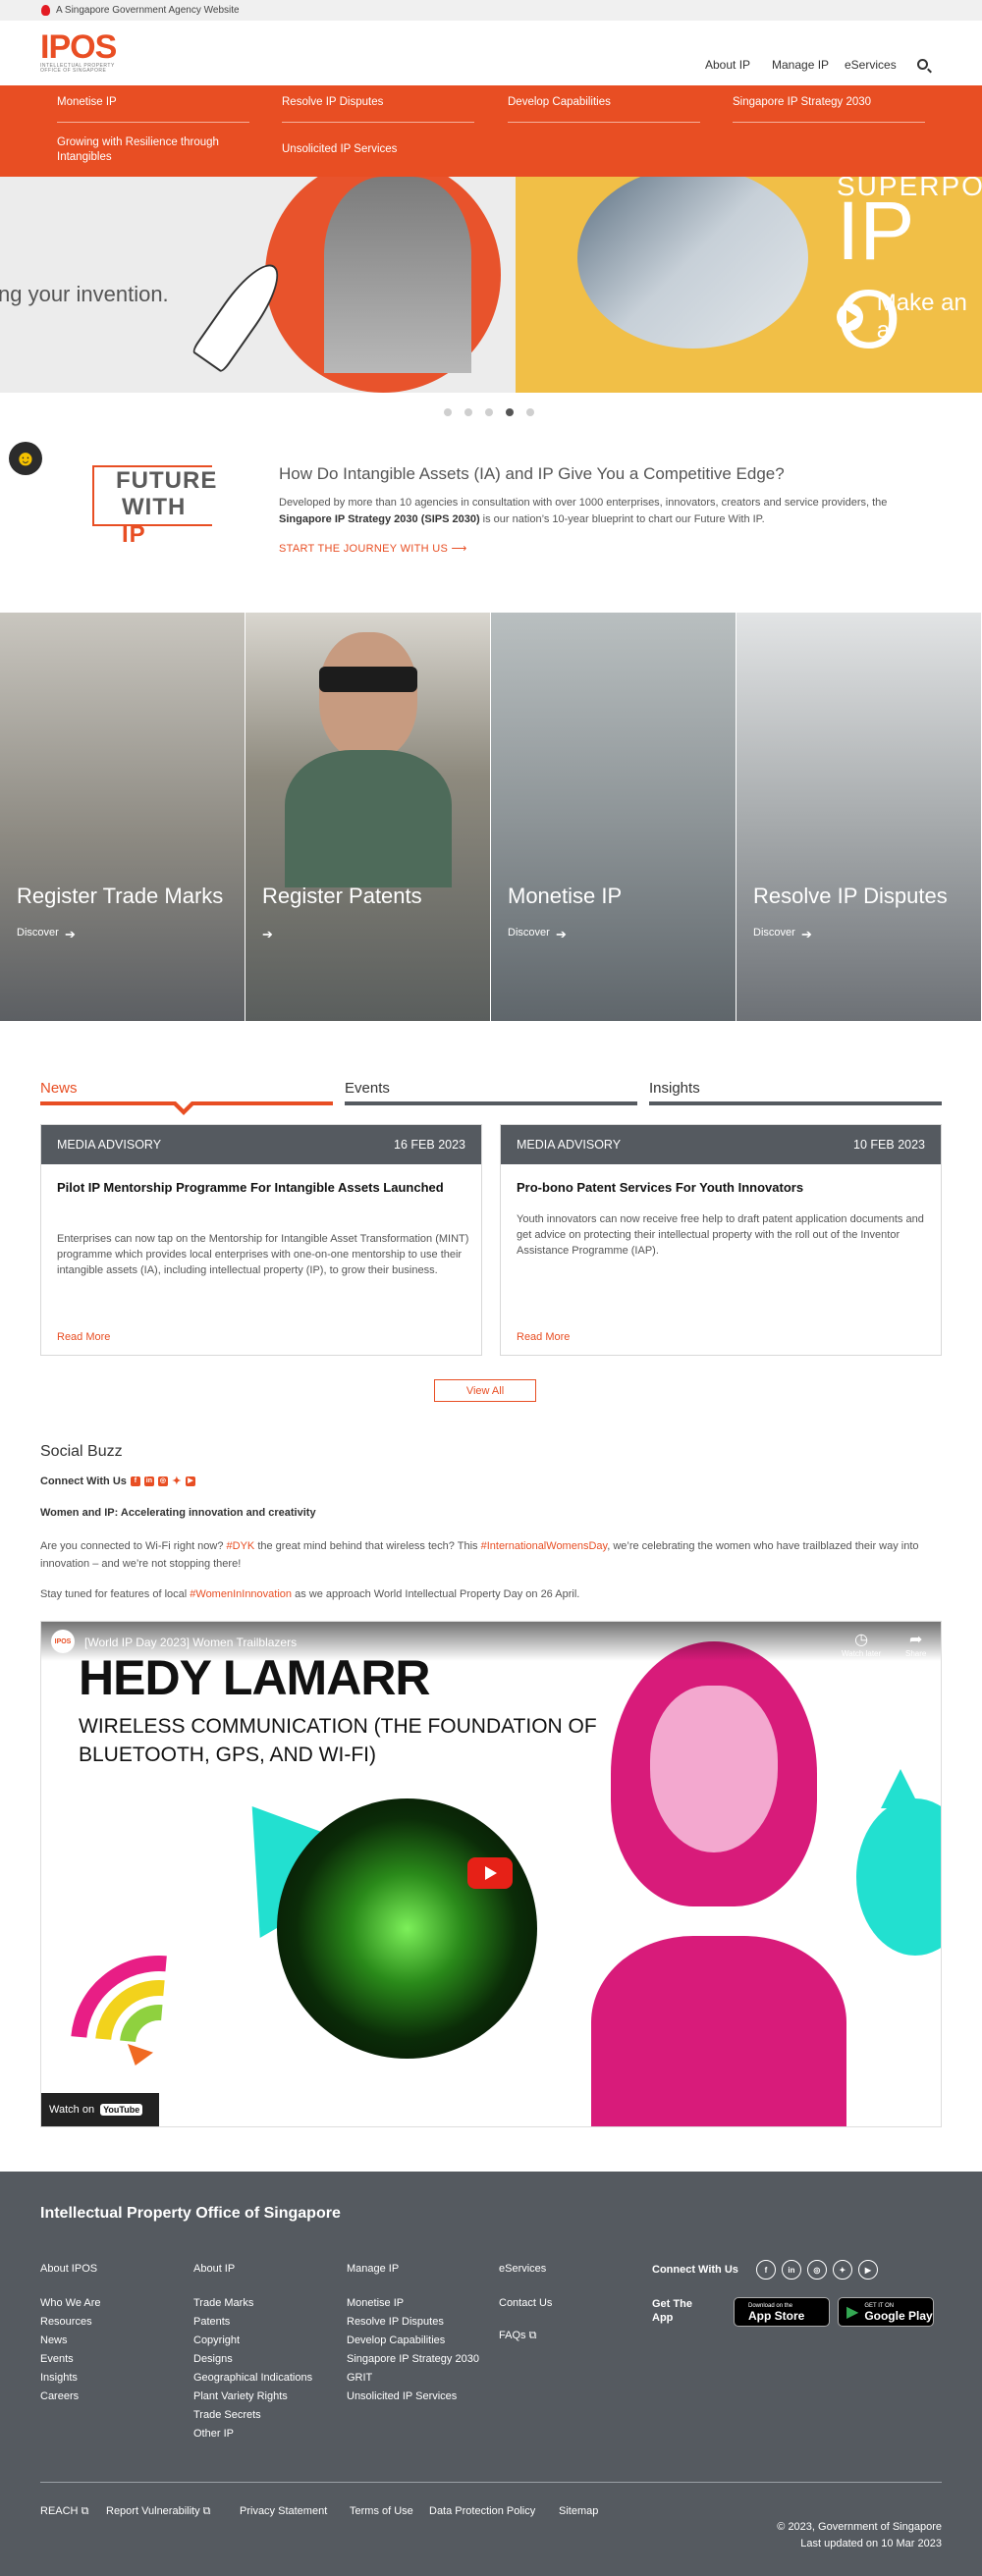  I want to click on footer-link: Other IP, so click(252, 2434).